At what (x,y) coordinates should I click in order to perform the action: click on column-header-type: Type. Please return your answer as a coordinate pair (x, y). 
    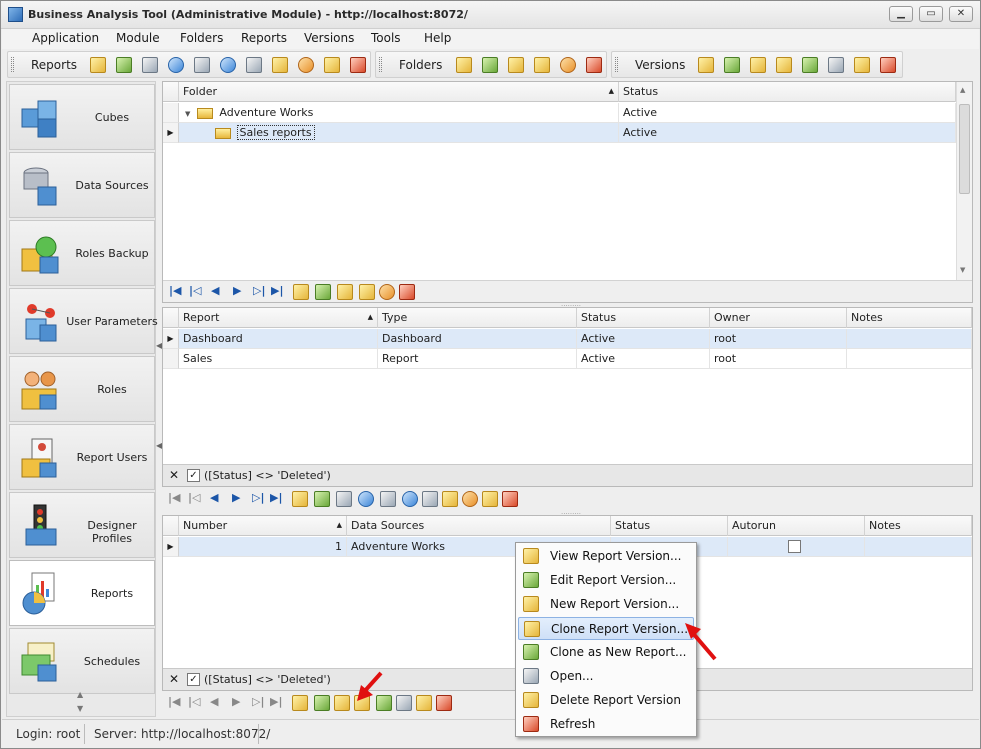
    Looking at the image, I should click on (477, 318).